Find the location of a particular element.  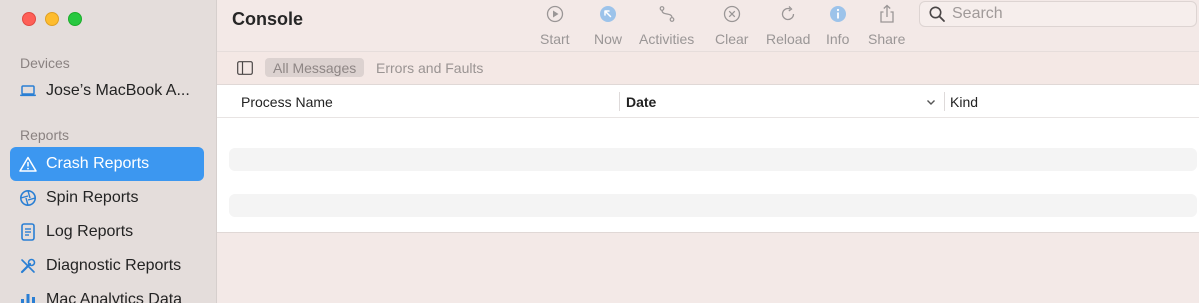

share-button: Share is located at coordinates (886, 25).